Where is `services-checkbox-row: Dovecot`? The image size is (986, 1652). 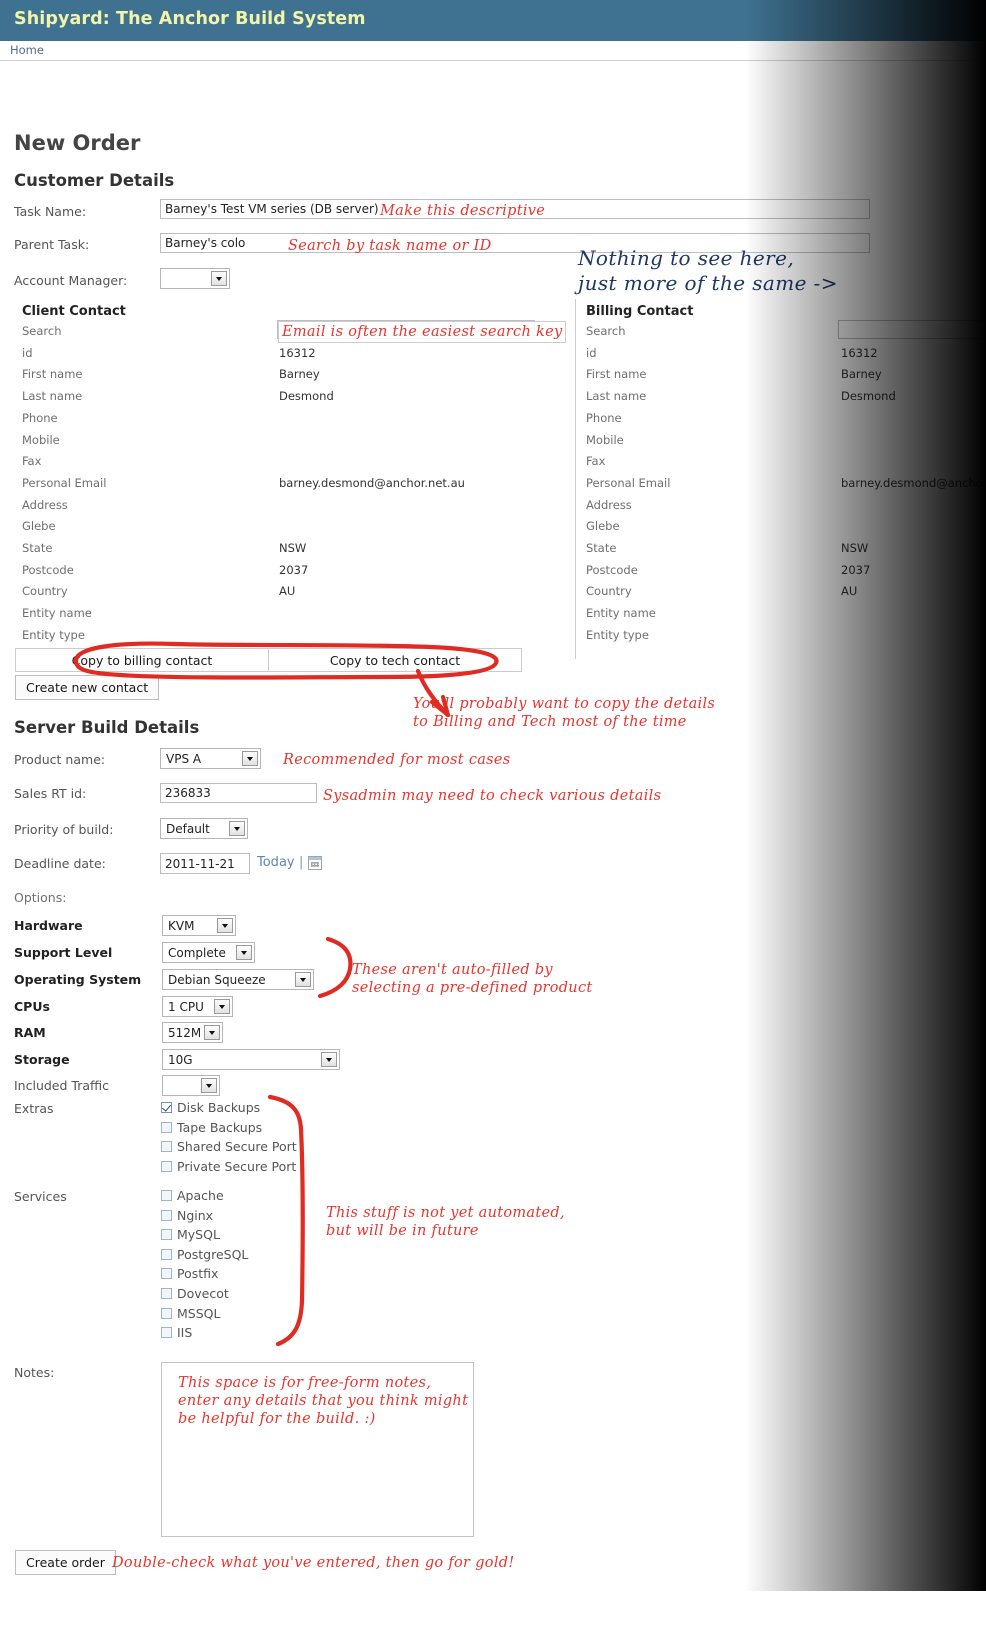 services-checkbox-row: Dovecot is located at coordinates (195, 1293).